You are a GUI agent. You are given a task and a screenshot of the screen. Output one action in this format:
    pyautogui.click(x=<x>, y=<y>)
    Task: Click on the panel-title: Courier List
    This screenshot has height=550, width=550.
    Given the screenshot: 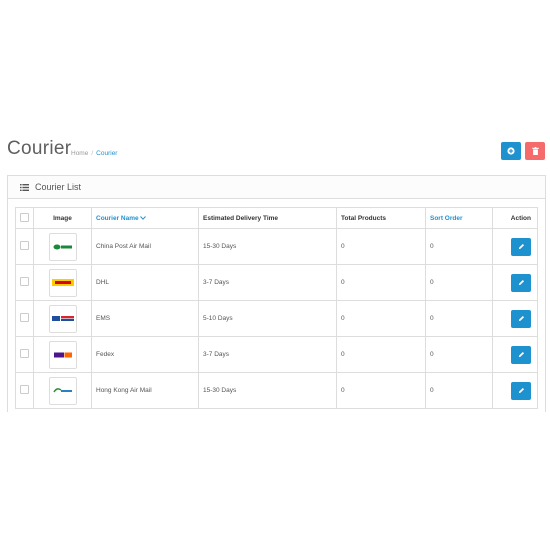 What is the action you would take?
    pyautogui.click(x=58, y=187)
    